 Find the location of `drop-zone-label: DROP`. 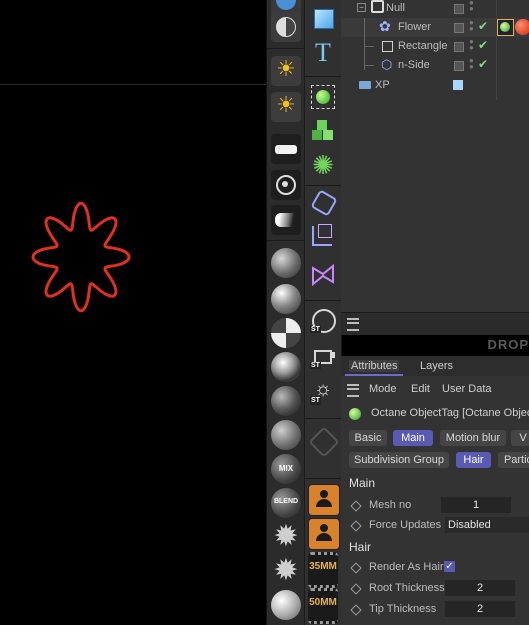

drop-zone-label: DROP is located at coordinates (508, 344).